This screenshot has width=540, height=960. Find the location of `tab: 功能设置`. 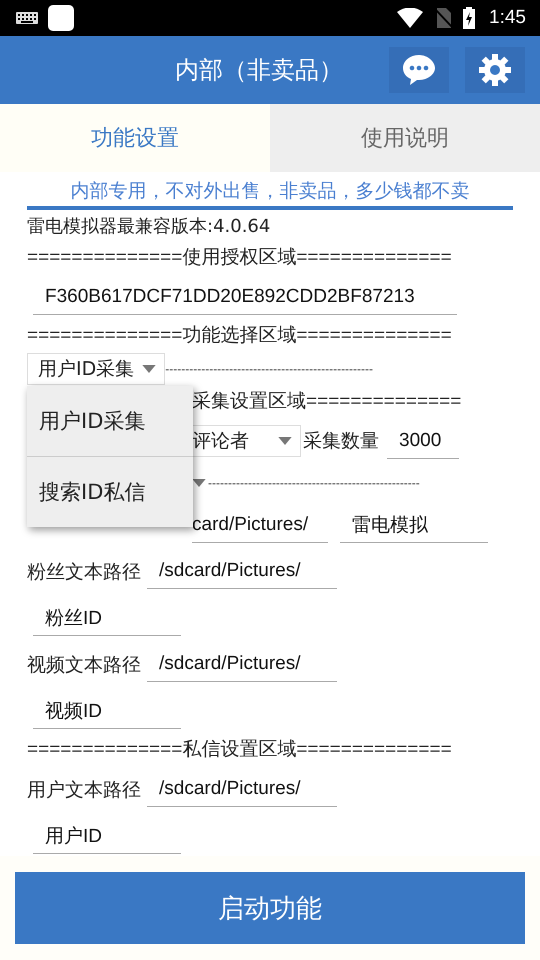

tab: 功能设置 is located at coordinates (135, 138).